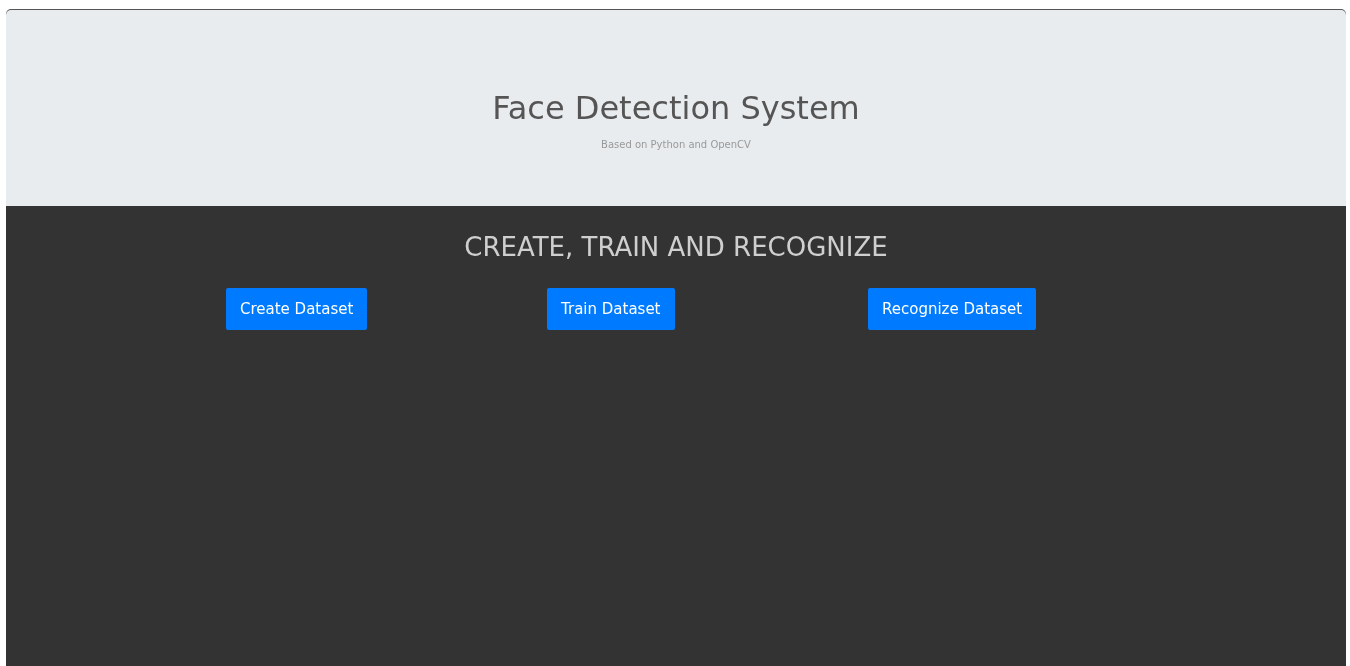 Image resolution: width=1350 pixels, height=666 pixels. What do you see at coordinates (297, 309) in the screenshot?
I see `action-button: Create Dataset` at bounding box center [297, 309].